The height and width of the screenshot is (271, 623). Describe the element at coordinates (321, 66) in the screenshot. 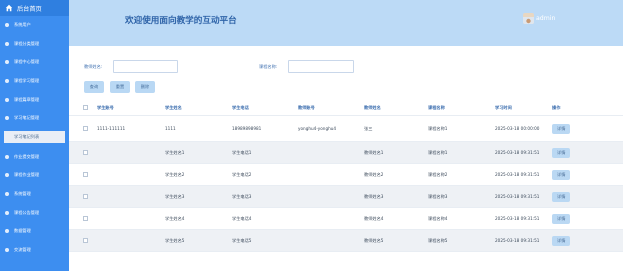

I see `course-name-input` at that location.